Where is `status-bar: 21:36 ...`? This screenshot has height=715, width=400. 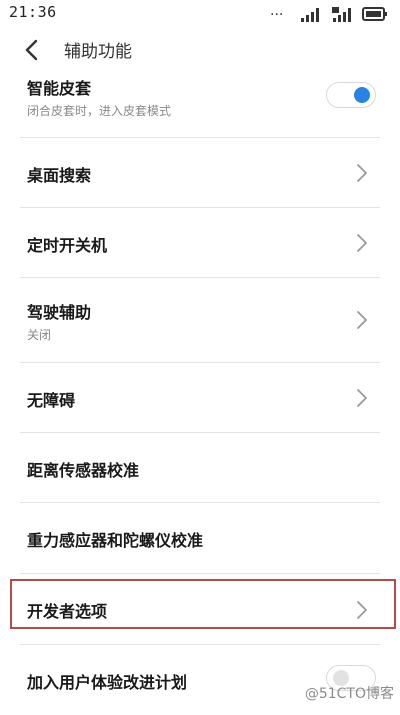
status-bar: 21:36 ... is located at coordinates (200, 14).